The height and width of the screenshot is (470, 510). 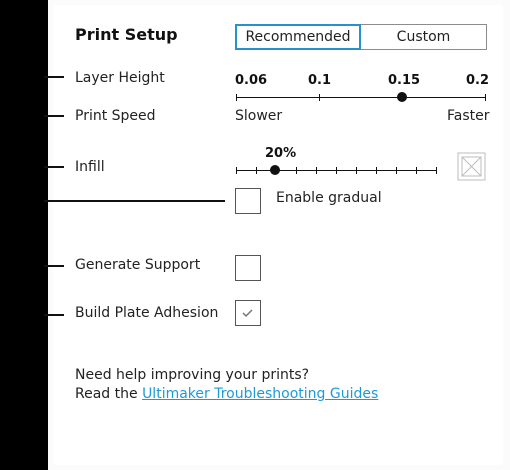 What do you see at coordinates (259, 116) in the screenshot?
I see `print-speed-slower-label: Slower` at bounding box center [259, 116].